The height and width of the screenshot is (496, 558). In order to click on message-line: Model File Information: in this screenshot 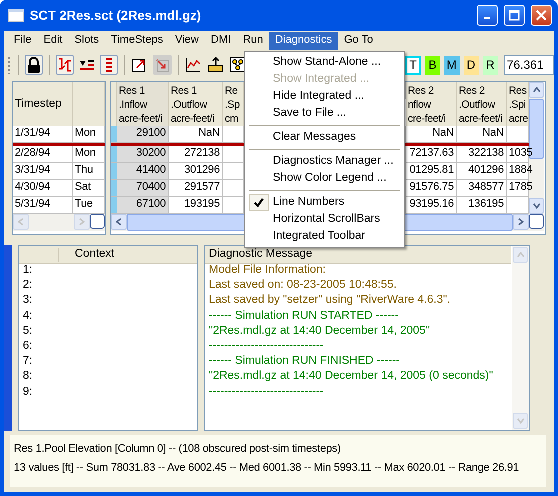, I will do `click(267, 271)`.